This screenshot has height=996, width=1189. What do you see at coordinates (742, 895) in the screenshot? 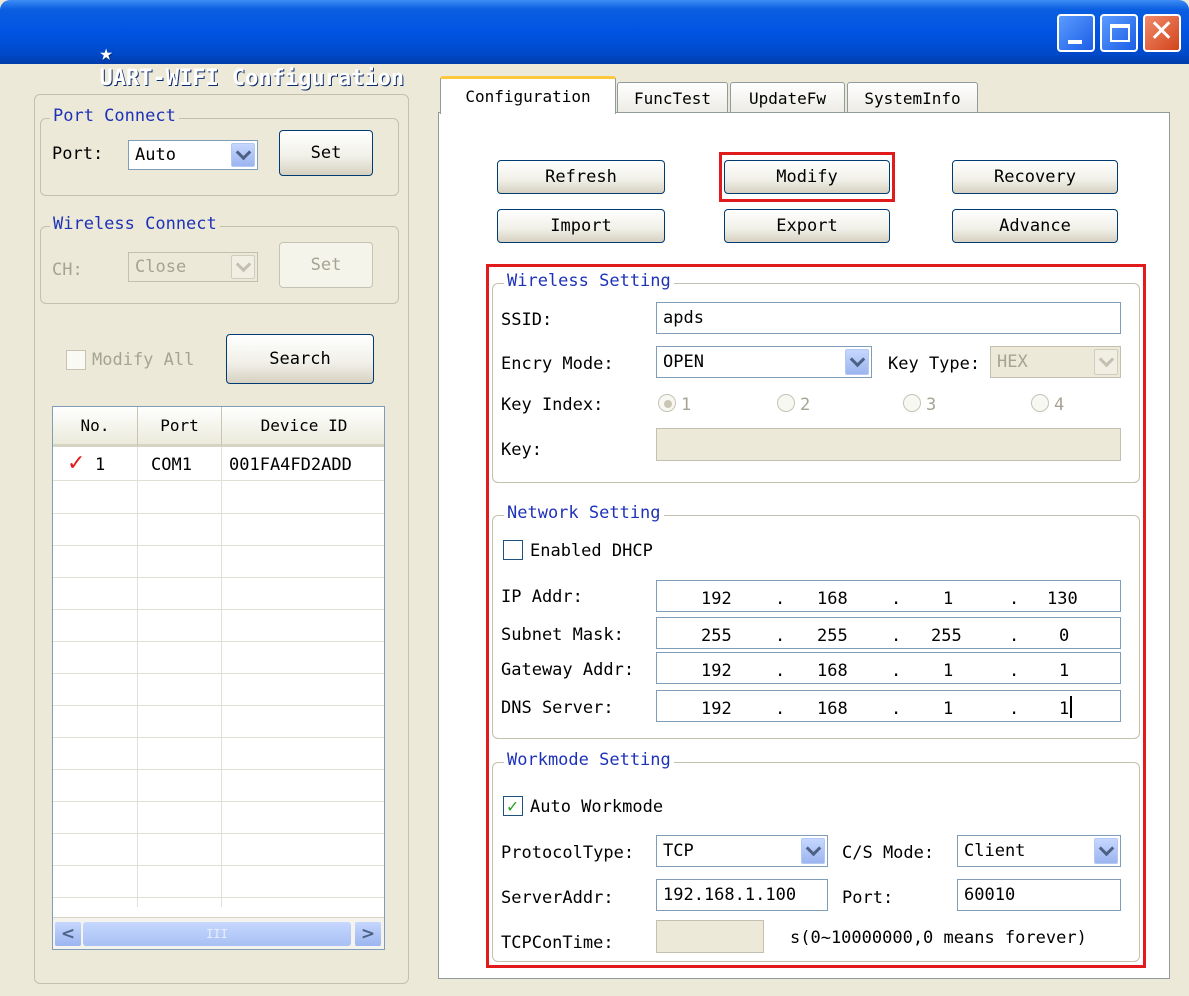
I see `server-addr-input: 192.168.1.100` at bounding box center [742, 895].